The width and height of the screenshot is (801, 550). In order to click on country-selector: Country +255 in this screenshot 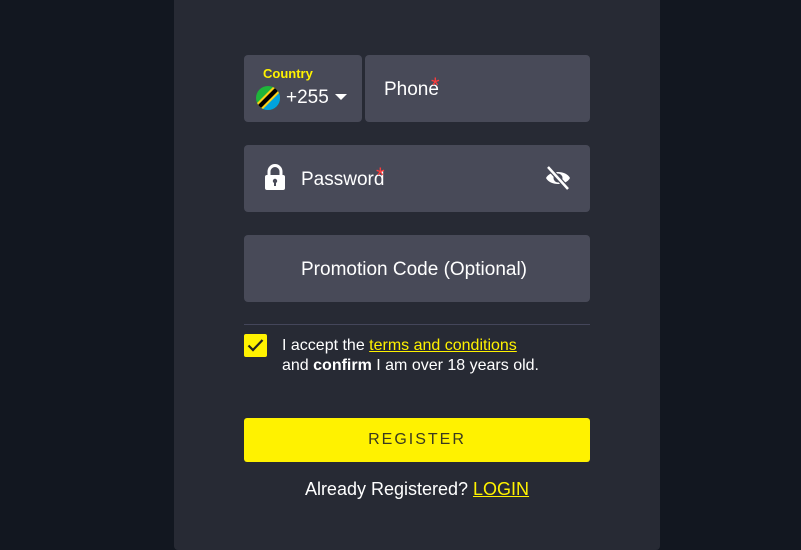, I will do `click(303, 88)`.